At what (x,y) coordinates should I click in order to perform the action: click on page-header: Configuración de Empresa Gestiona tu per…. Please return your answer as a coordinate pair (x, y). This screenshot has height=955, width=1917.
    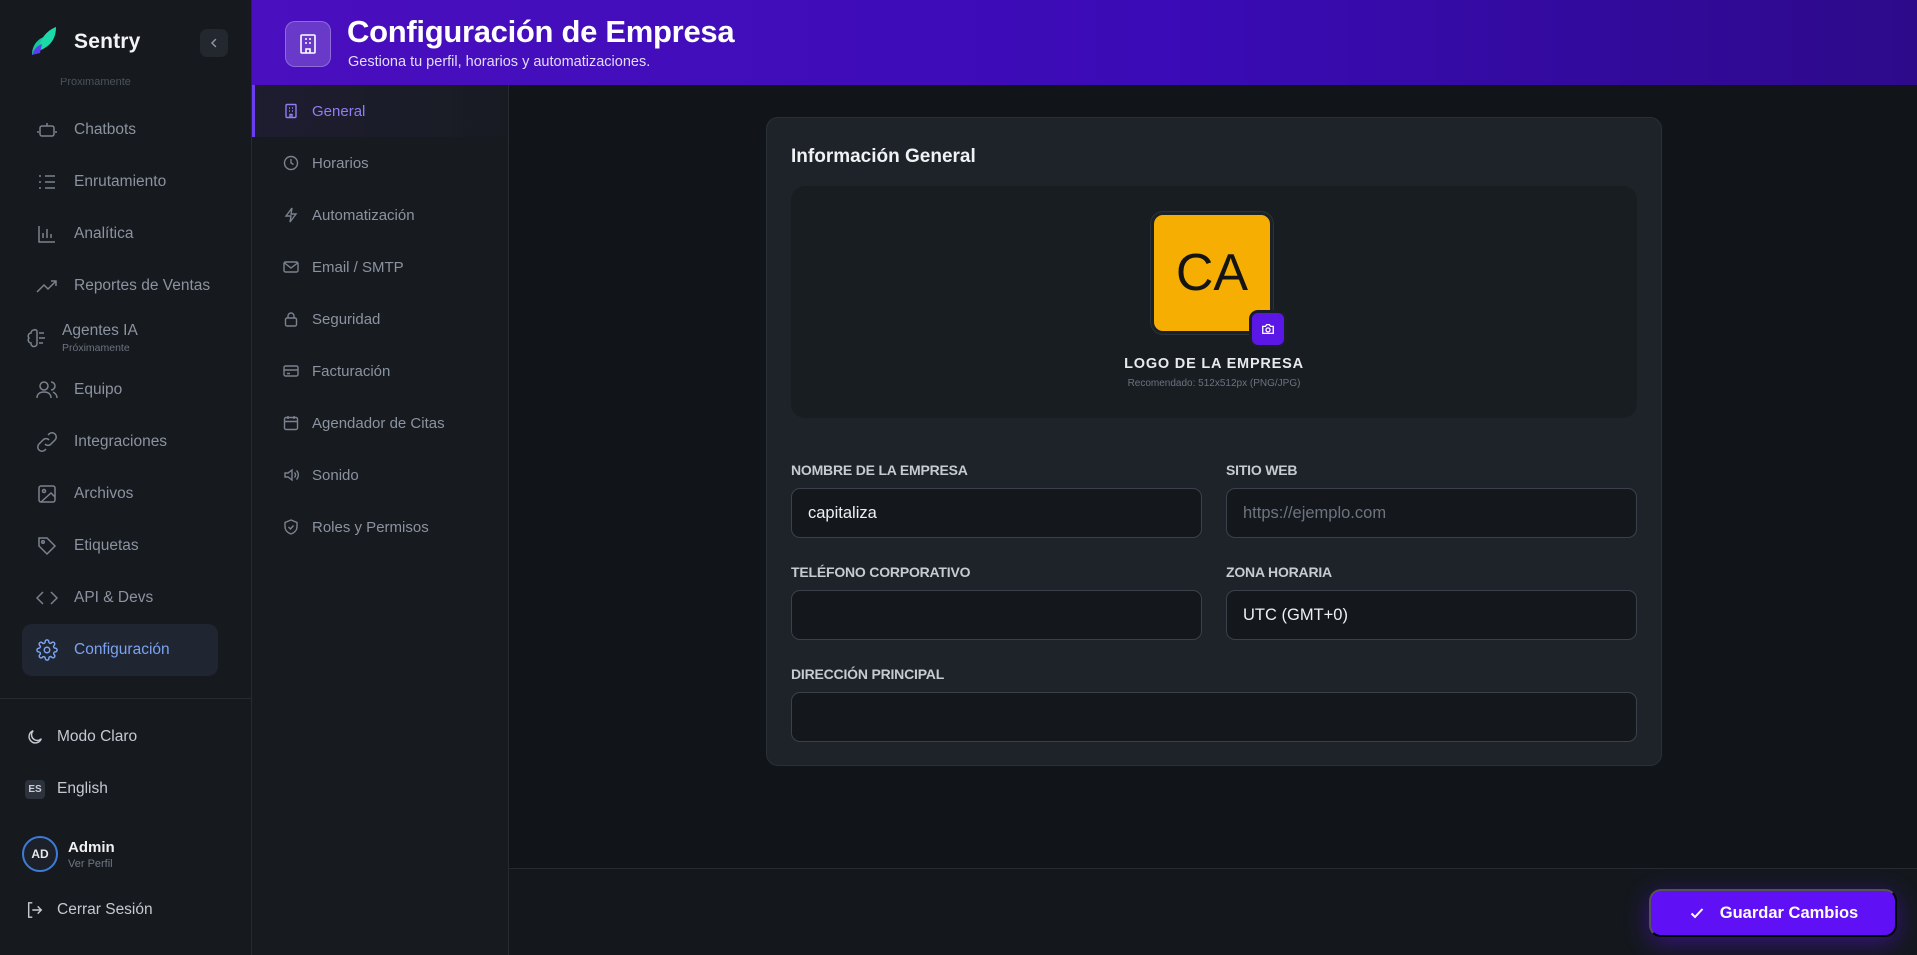
    Looking at the image, I should click on (1084, 42).